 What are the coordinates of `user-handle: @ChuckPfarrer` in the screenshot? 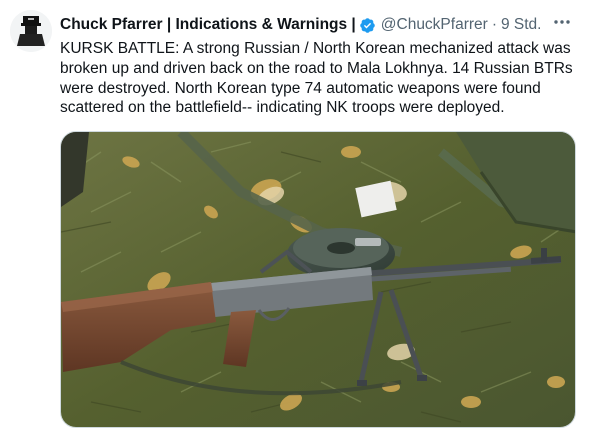 It's located at (434, 25).